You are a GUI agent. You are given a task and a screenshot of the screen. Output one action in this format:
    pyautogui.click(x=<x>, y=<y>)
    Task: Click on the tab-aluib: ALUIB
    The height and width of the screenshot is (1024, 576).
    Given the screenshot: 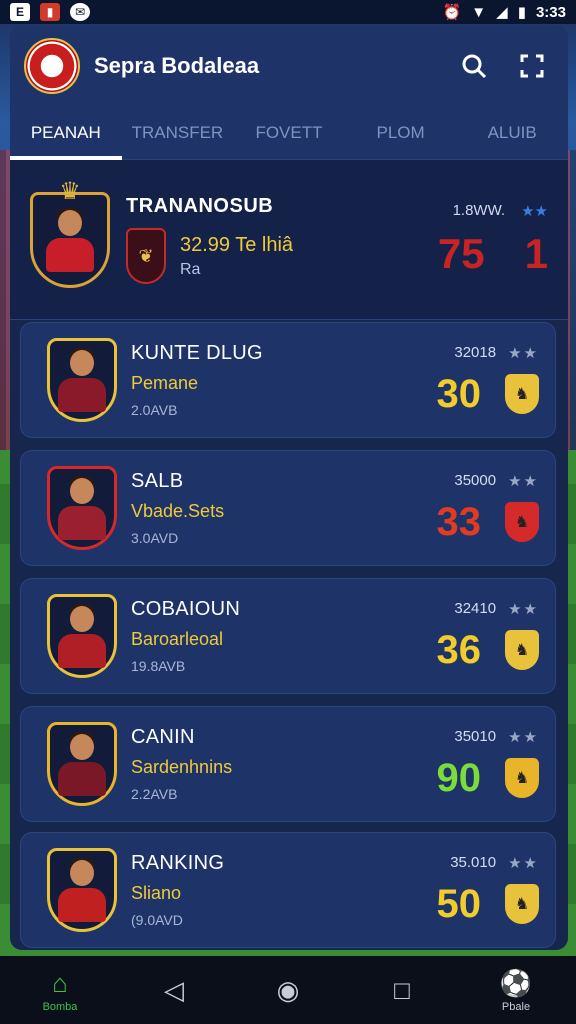 What is the action you would take?
    pyautogui.click(x=512, y=132)
    